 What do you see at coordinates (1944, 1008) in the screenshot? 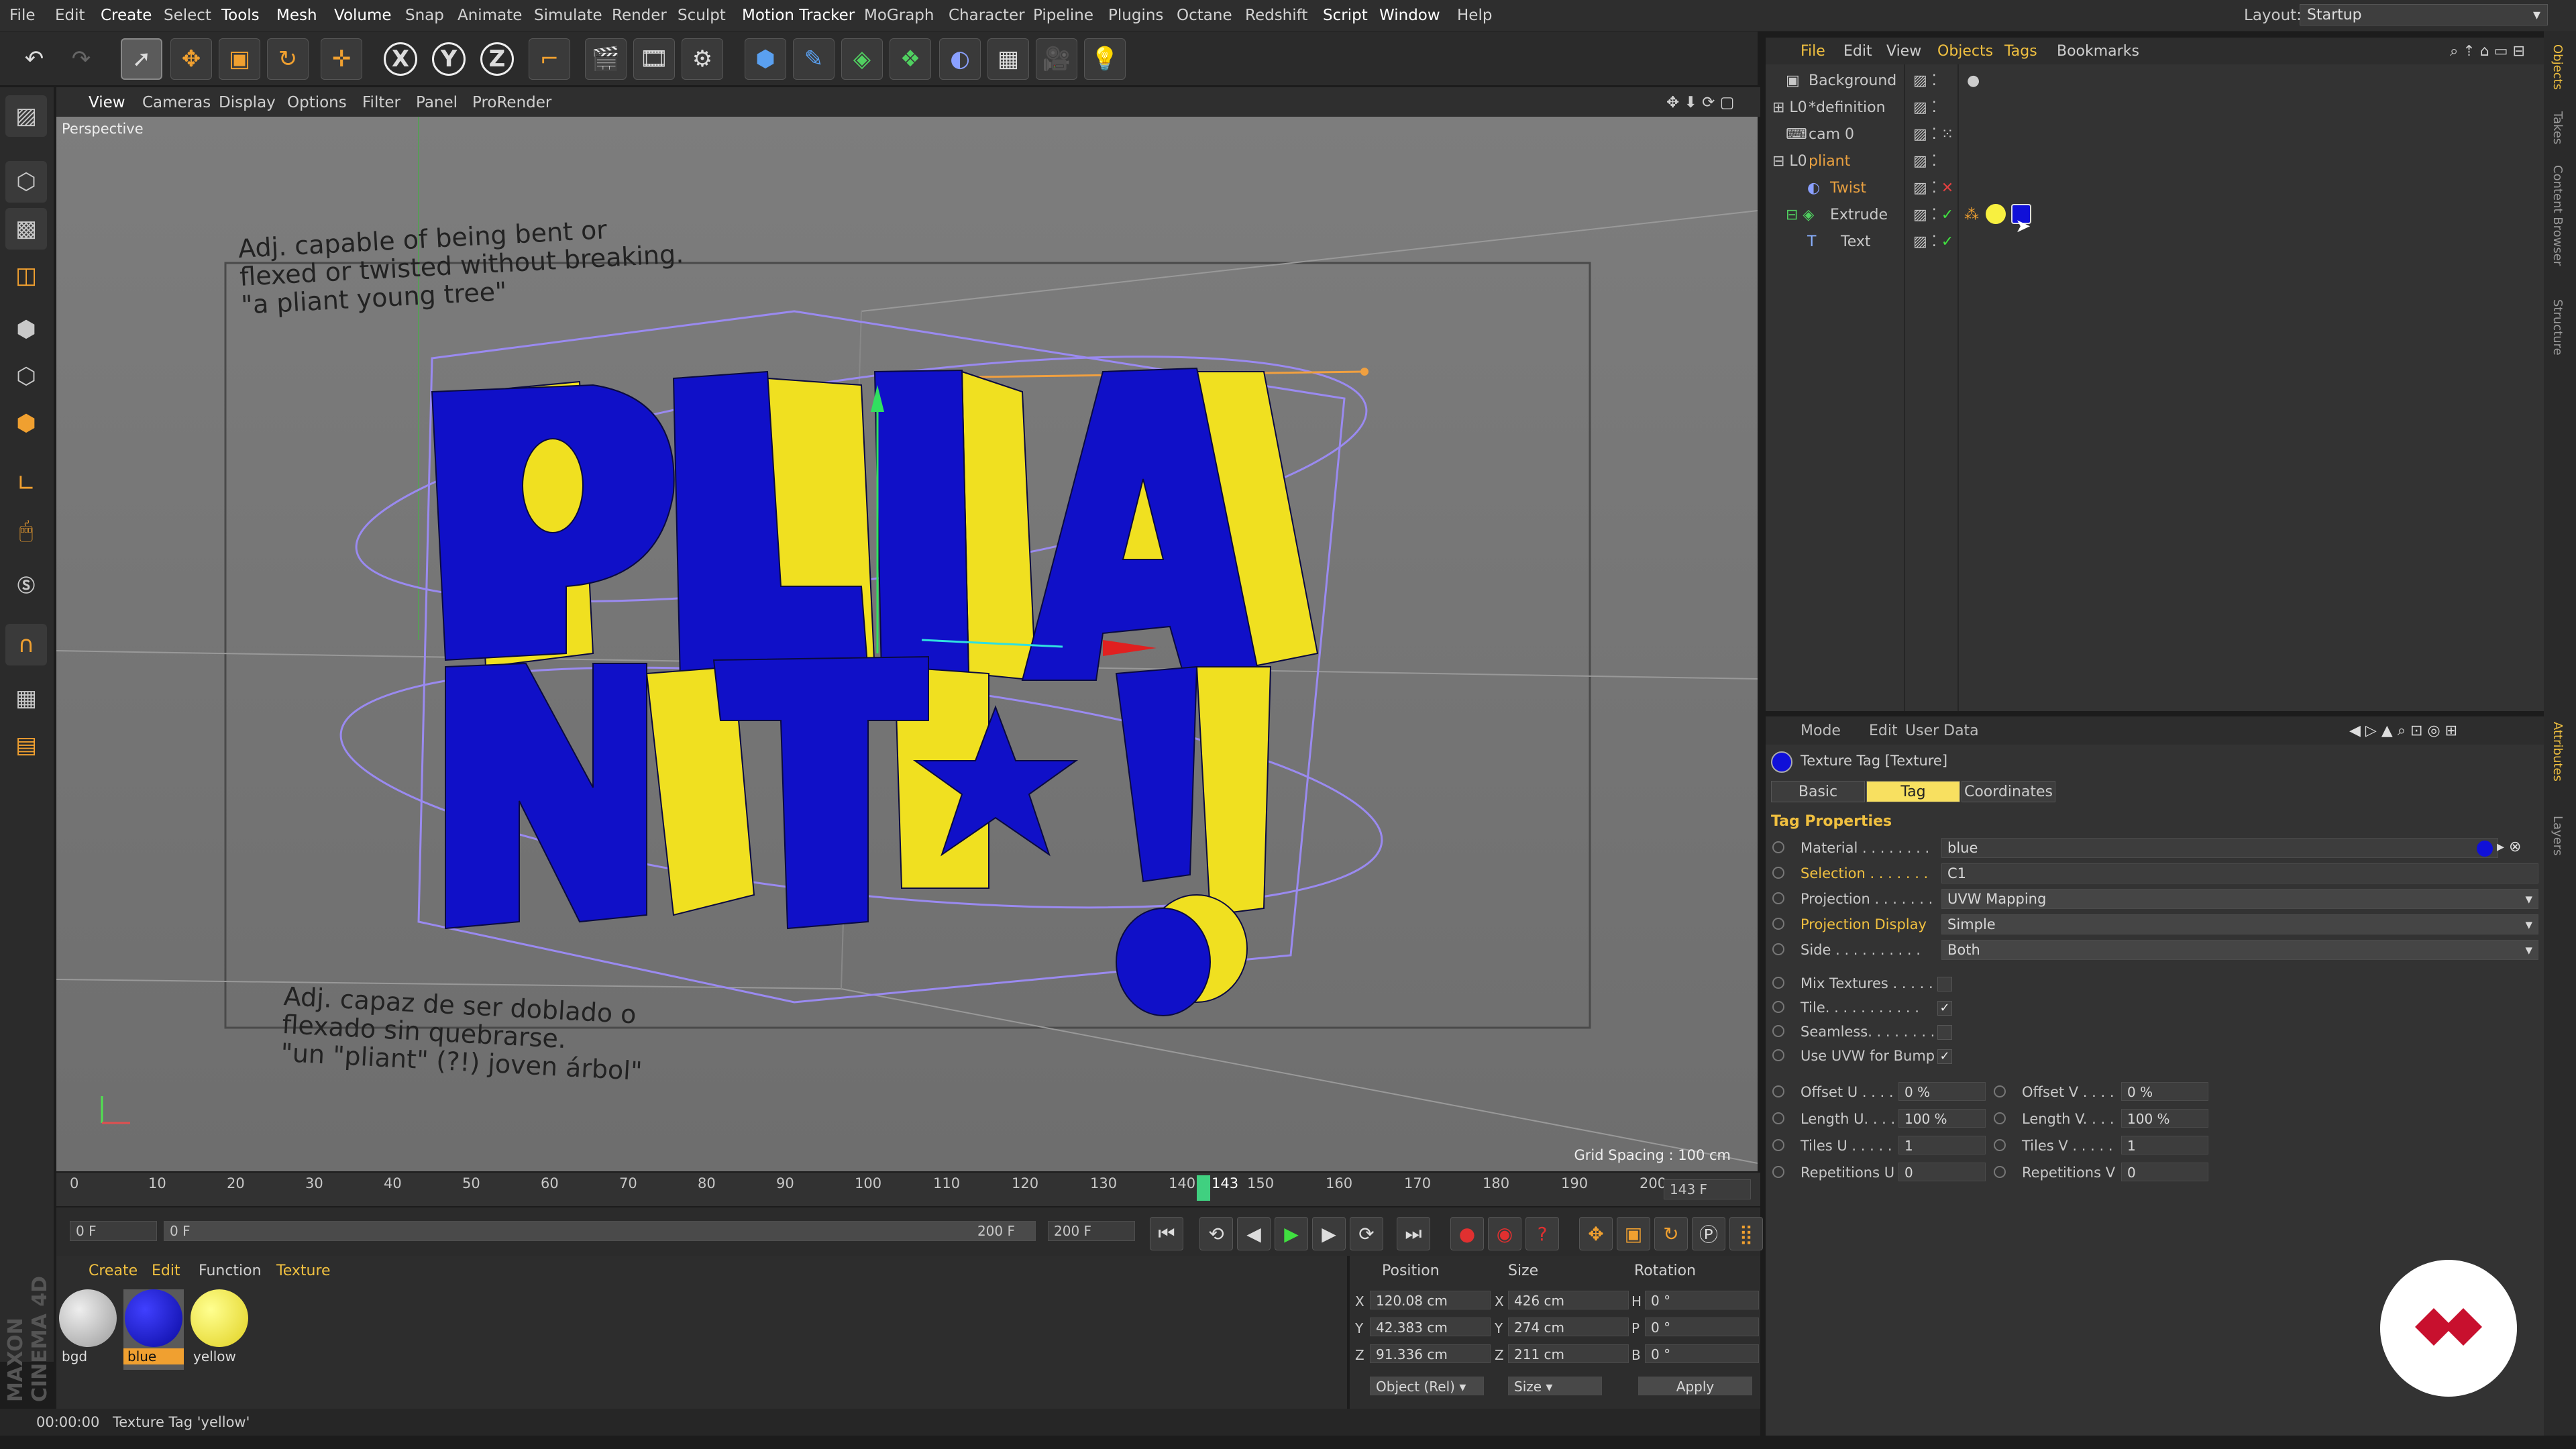
I see `tile-checkbox: ✓` at bounding box center [1944, 1008].